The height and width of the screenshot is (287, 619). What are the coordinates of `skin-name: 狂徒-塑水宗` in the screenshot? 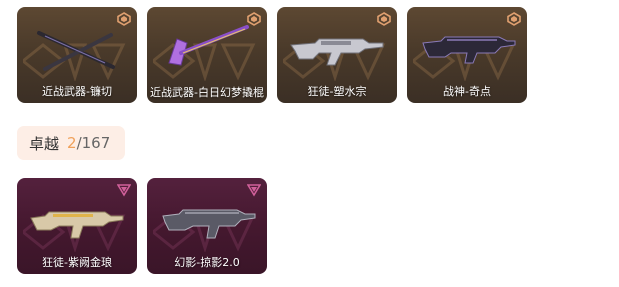 It's located at (337, 91).